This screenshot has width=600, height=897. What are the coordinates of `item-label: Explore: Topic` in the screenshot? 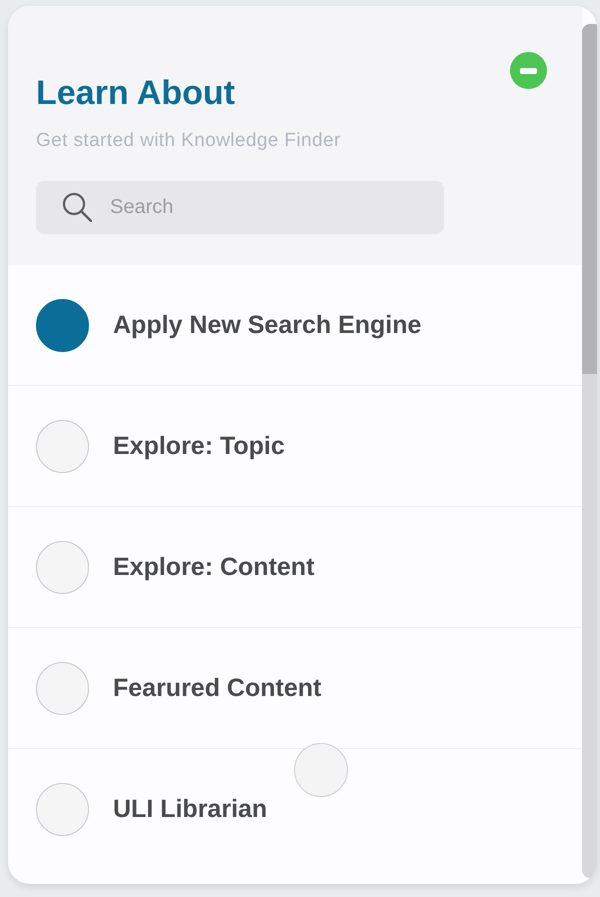 It's located at (199, 446).